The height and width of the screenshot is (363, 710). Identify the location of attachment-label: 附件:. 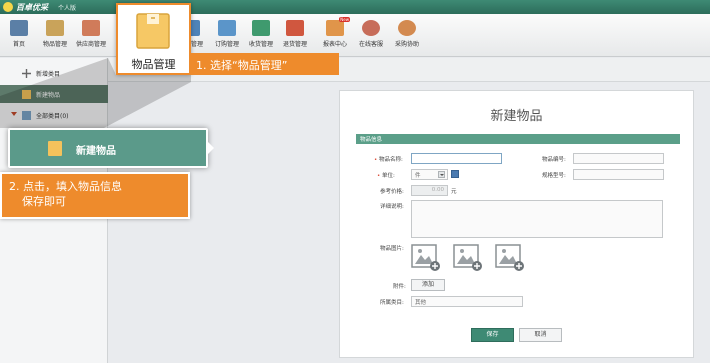
(399, 287).